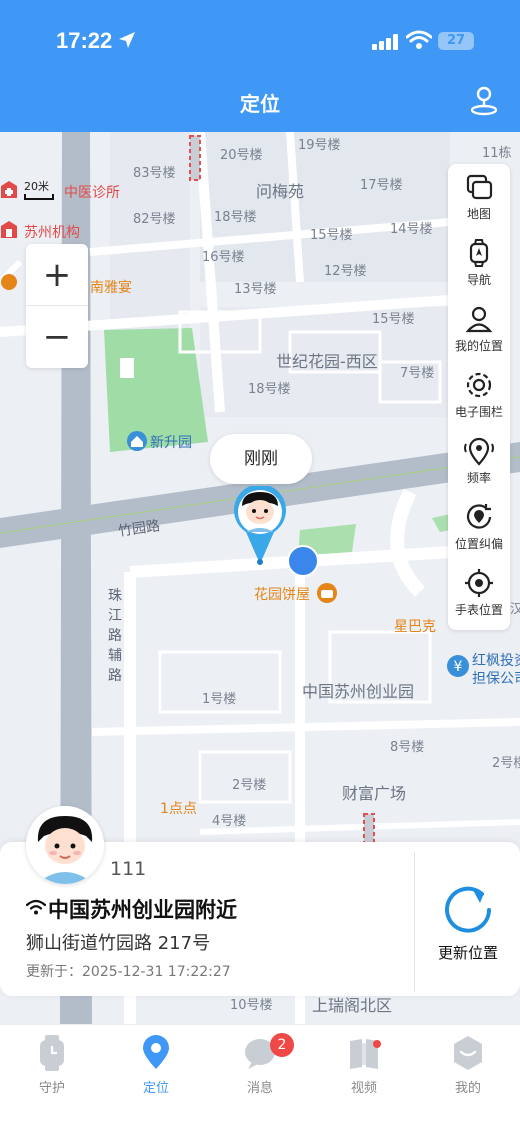 The width and height of the screenshot is (520, 1131). Describe the element at coordinates (484, 101) in the screenshot. I see `user-location-icon` at that location.